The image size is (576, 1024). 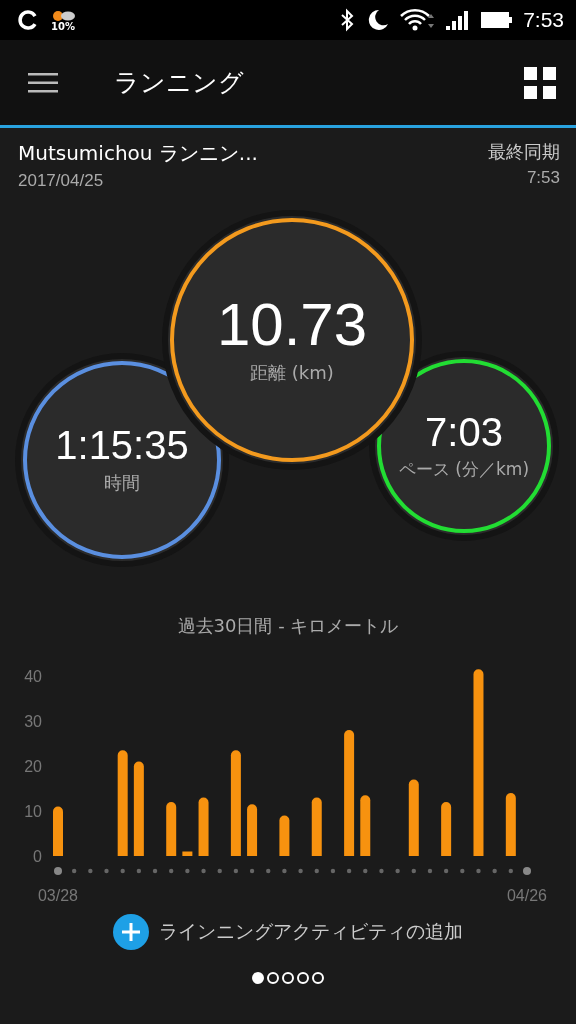 I want to click on metric-label: 距離 (km), so click(x=292, y=373).